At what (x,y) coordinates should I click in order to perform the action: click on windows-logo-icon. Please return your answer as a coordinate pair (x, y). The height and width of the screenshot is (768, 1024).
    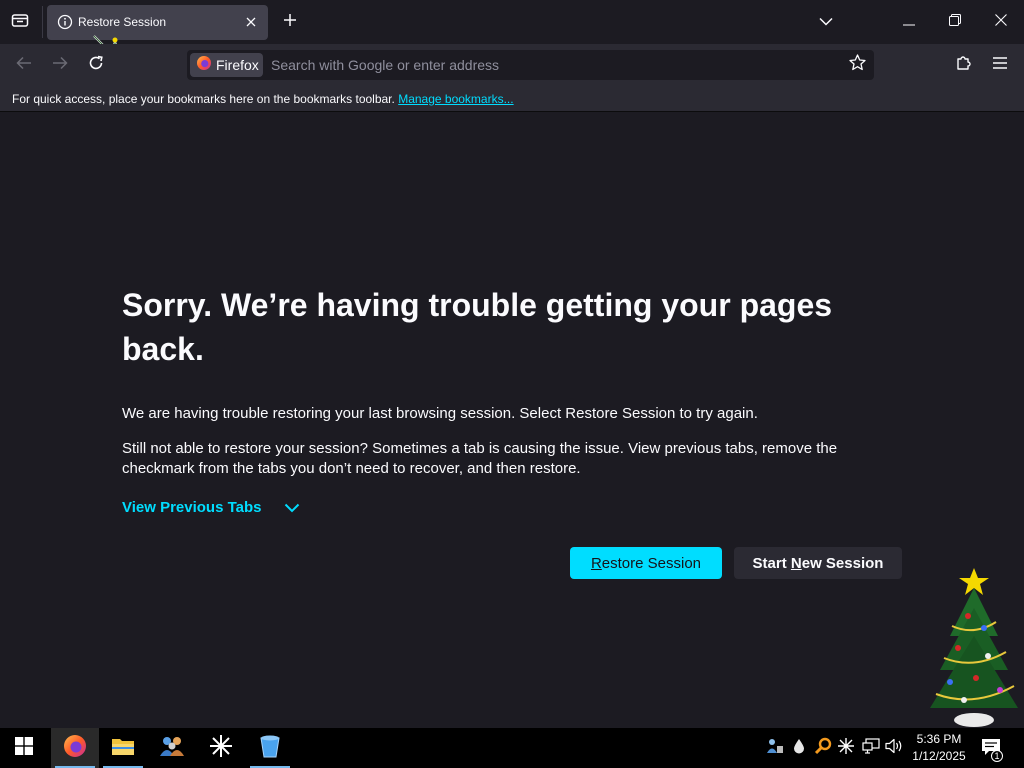
    Looking at the image, I should click on (24, 748).